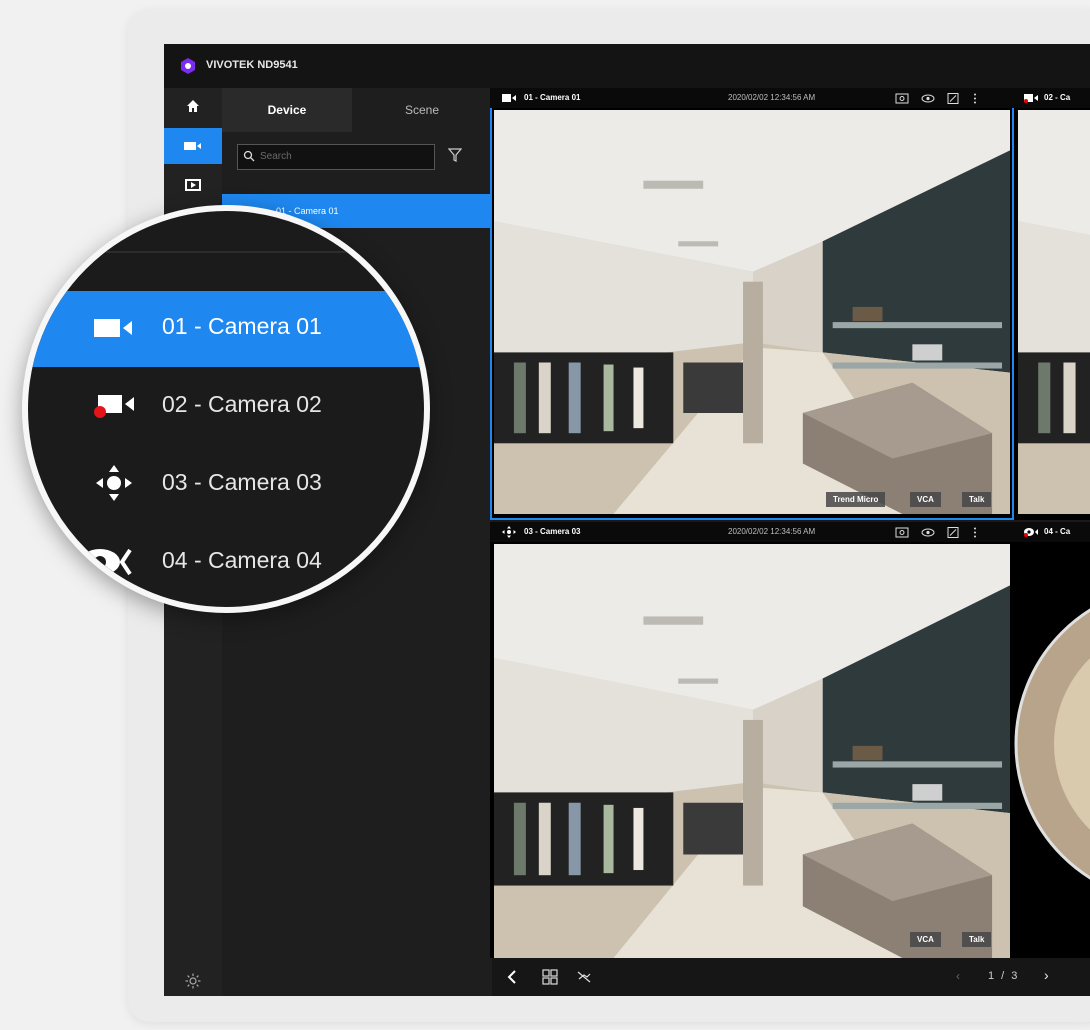  Describe the element at coordinates (252, 65) in the screenshot. I see `app-title: VIVOTEK ND9541` at that location.